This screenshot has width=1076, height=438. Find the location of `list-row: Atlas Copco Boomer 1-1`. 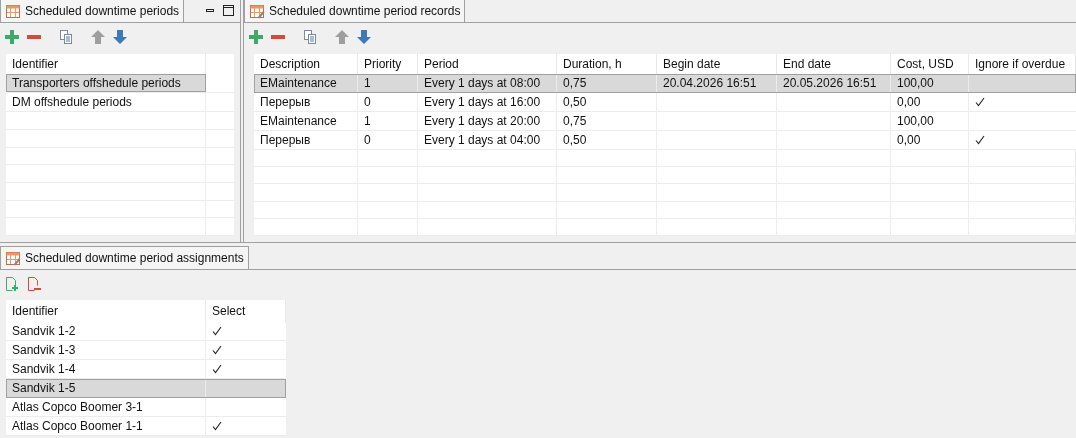

list-row: Atlas Copco Boomer 1-1 is located at coordinates (146, 426).